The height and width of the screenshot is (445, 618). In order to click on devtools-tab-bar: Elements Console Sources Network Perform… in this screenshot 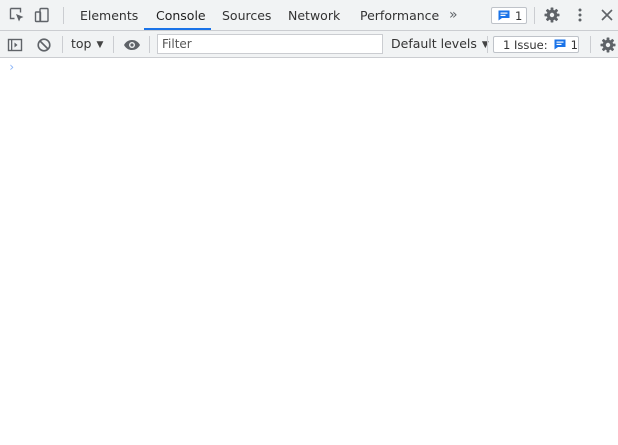, I will do `click(309, 15)`.